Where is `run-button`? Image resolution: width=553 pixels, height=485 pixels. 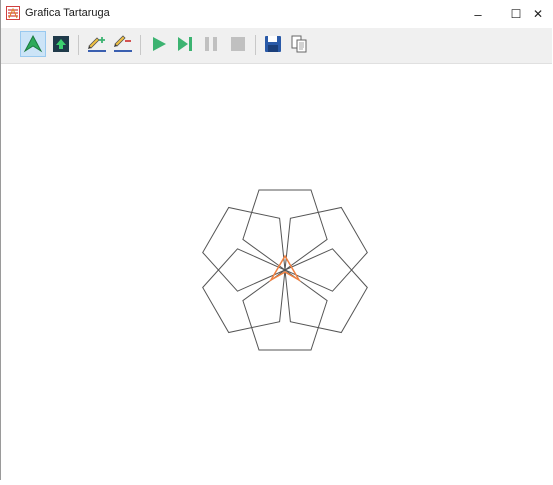
run-button is located at coordinates (159, 44).